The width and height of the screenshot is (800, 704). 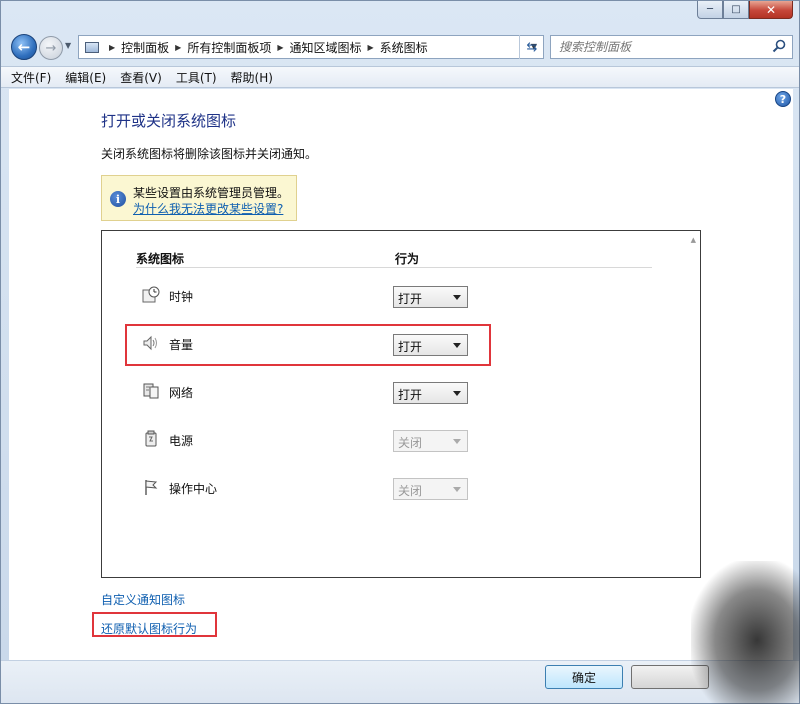 What do you see at coordinates (410, 491) in the screenshot?
I see `action-center-behavior-value: 关闭` at bounding box center [410, 491].